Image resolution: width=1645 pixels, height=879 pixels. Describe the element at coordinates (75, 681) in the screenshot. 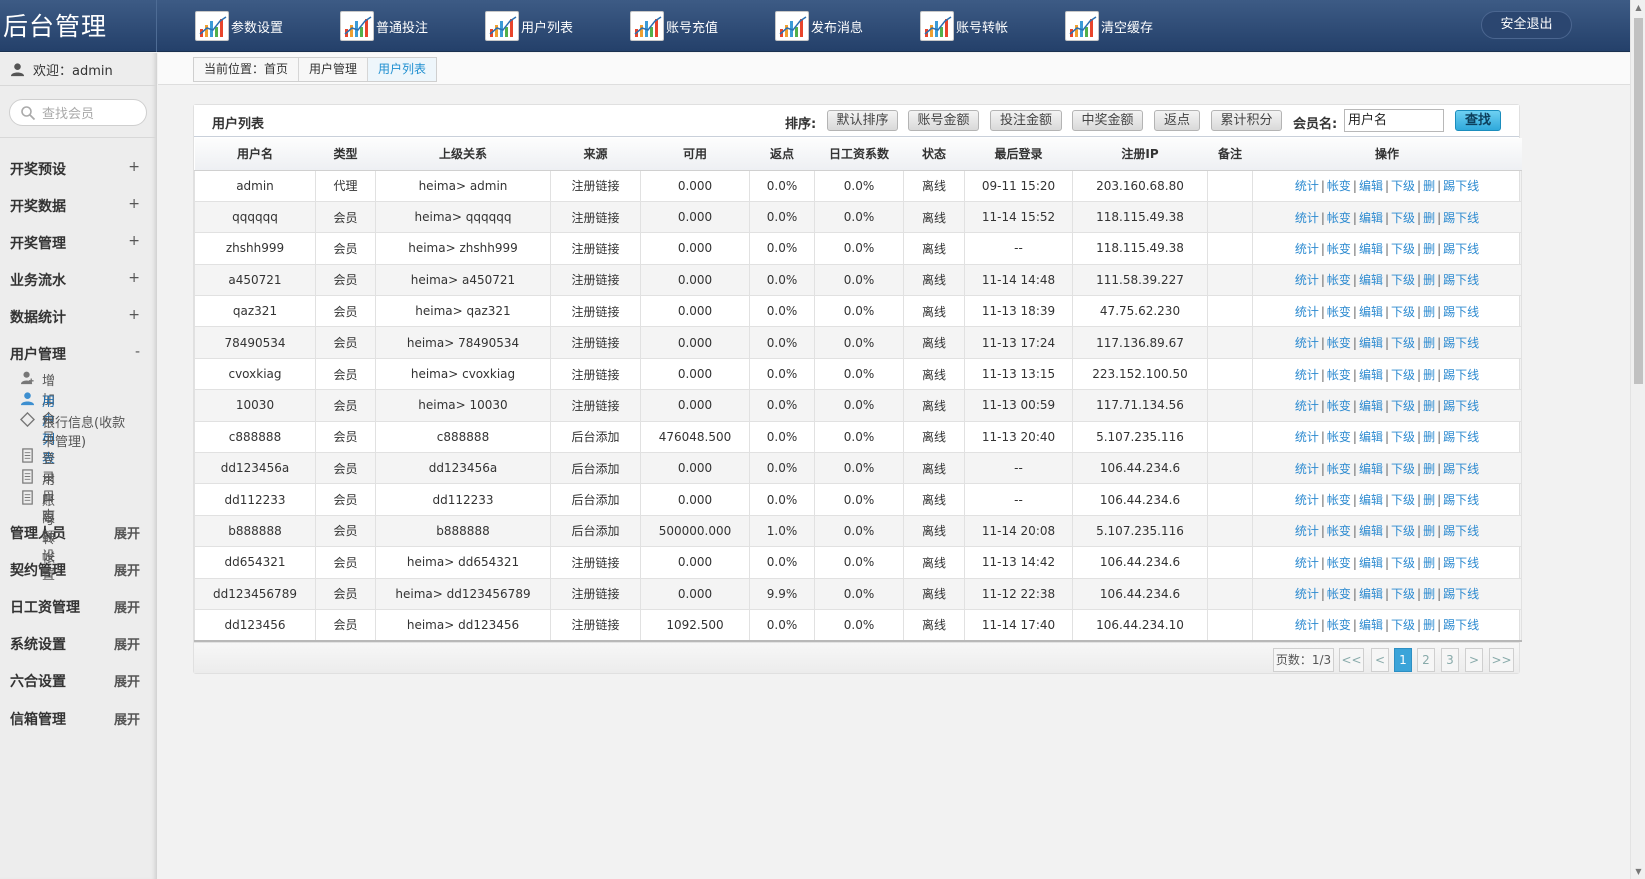

I see `sidebar-menu-11: 六合设置 展开` at that location.